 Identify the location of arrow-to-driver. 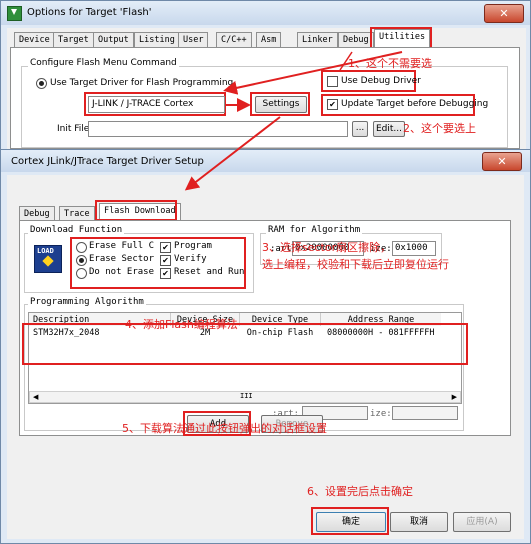
(313, 73).